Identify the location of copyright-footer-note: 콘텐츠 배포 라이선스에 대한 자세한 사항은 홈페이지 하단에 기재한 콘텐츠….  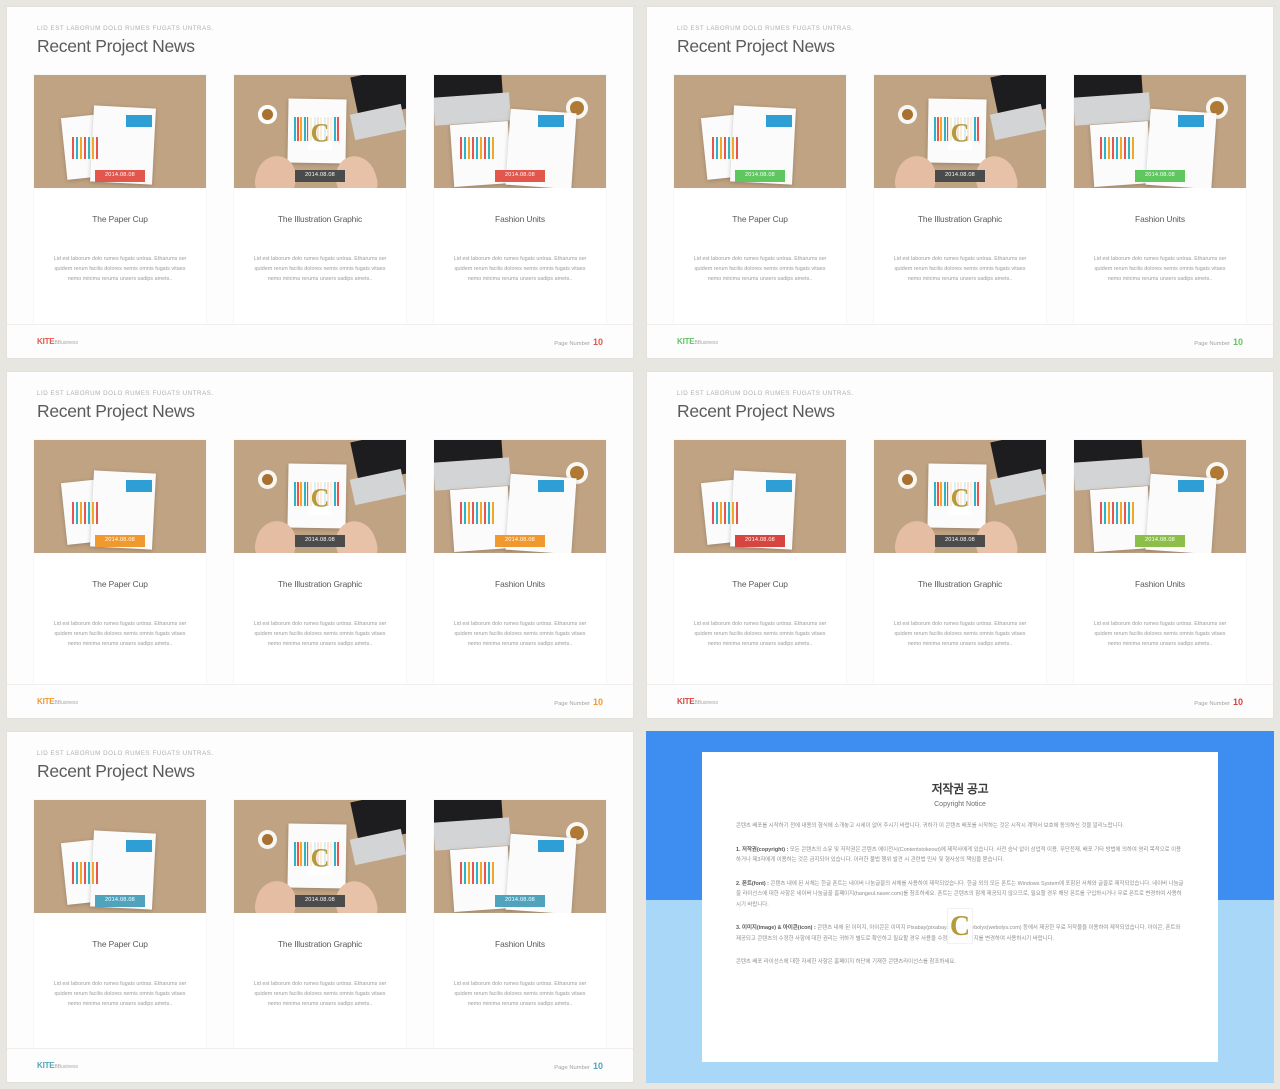
(846, 962).